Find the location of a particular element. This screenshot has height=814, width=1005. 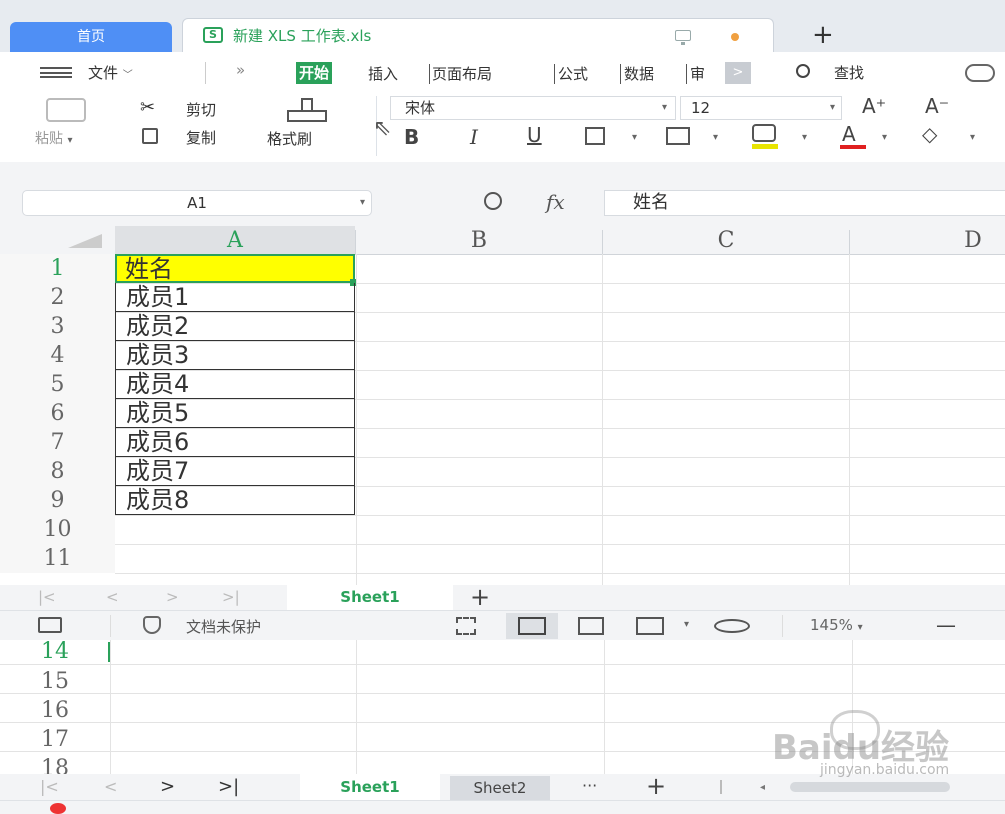

zoom-level: 145% ▾ is located at coordinates (836, 625).